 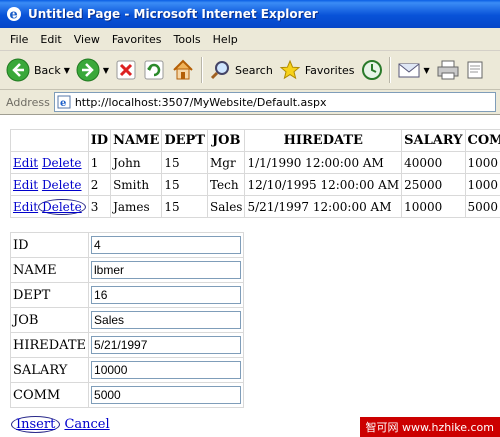 I want to click on menu-tools: Tools, so click(x=187, y=39).